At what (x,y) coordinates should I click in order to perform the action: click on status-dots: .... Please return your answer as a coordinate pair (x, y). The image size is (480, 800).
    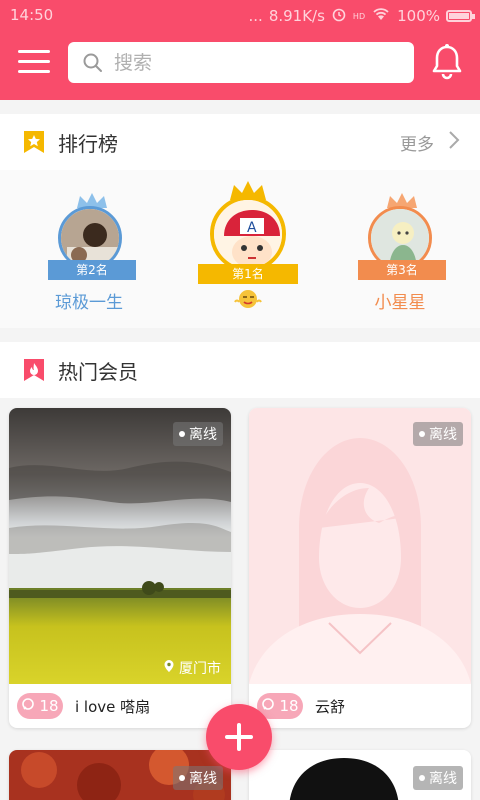
    Looking at the image, I should click on (255, 16).